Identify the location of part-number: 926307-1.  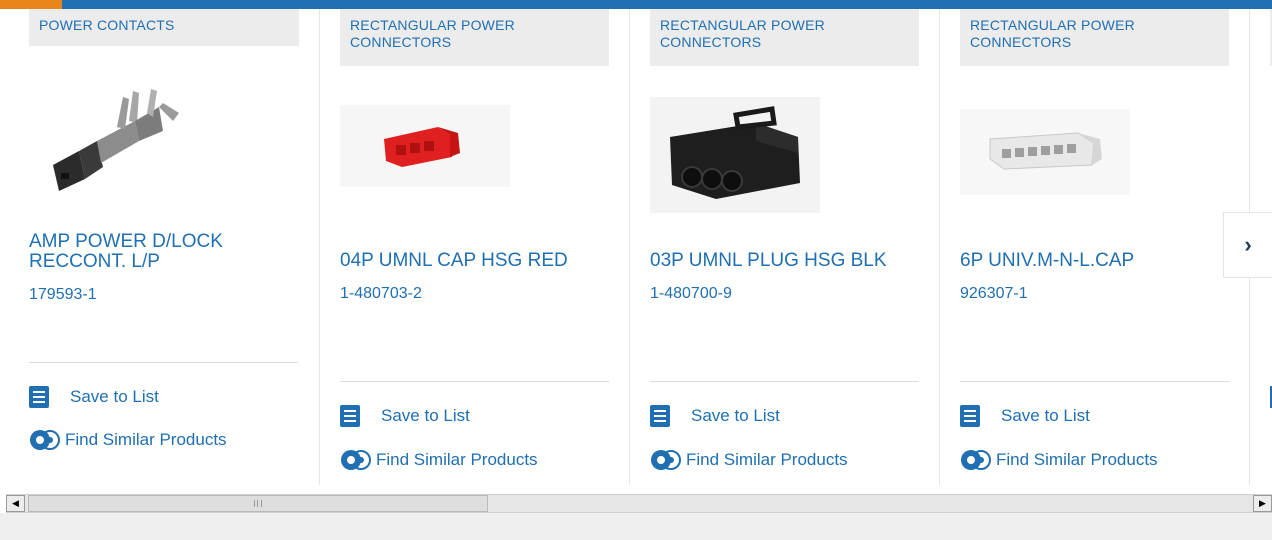
(994, 294).